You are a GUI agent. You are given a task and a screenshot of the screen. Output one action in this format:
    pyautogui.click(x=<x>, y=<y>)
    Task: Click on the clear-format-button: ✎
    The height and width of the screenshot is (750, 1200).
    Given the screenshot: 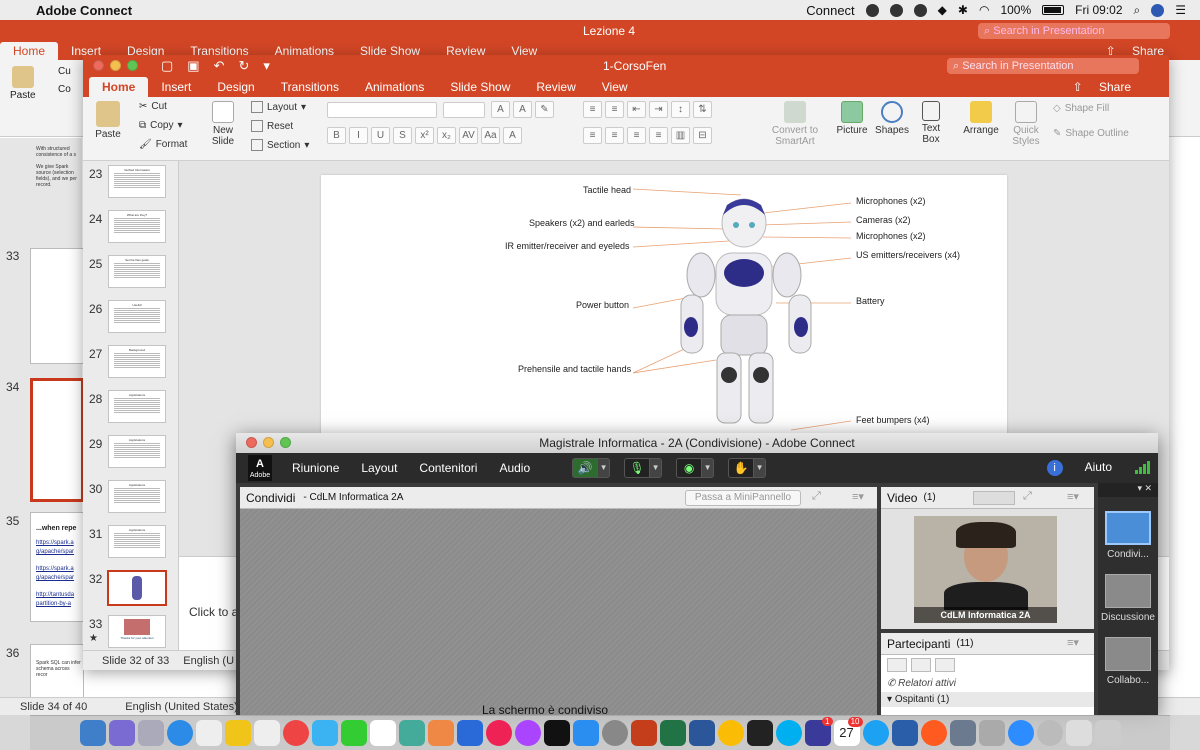 What is the action you would take?
    pyautogui.click(x=544, y=109)
    